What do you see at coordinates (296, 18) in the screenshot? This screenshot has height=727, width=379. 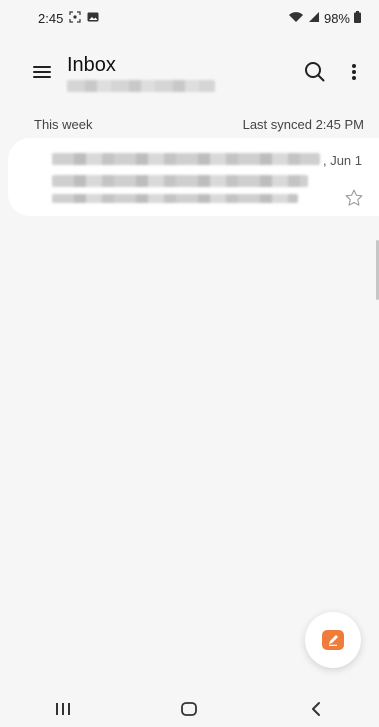 I see `wifi-icon` at bounding box center [296, 18].